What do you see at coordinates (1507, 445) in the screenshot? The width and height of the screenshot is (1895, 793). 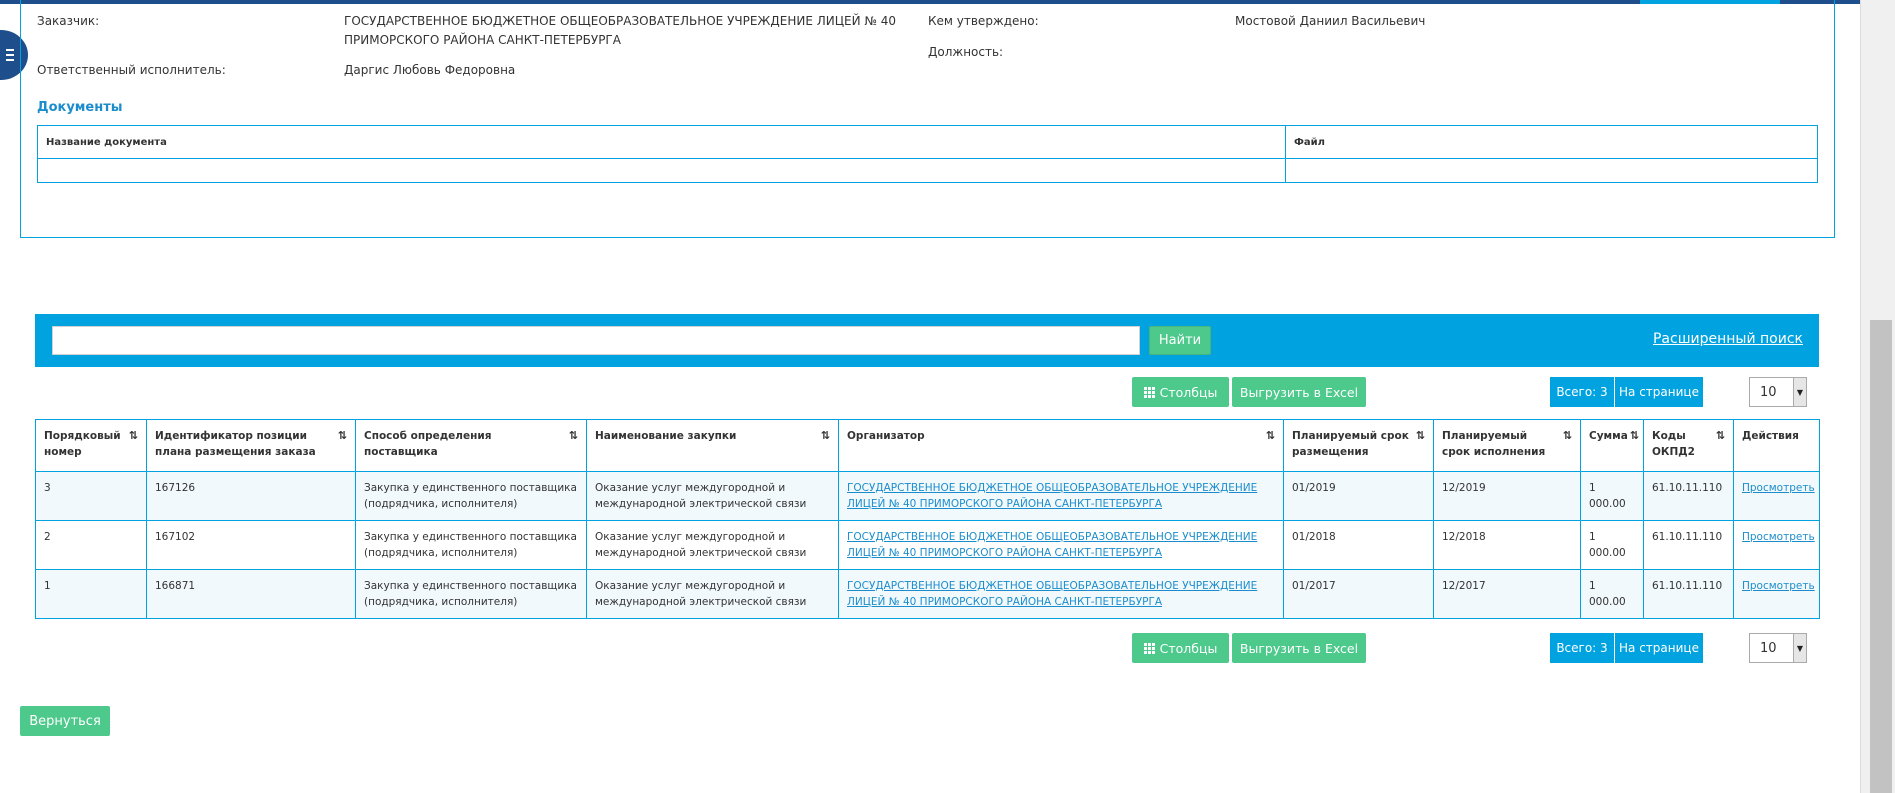 I see `header-execution: Планируемый срок исполнения ⇅` at bounding box center [1507, 445].